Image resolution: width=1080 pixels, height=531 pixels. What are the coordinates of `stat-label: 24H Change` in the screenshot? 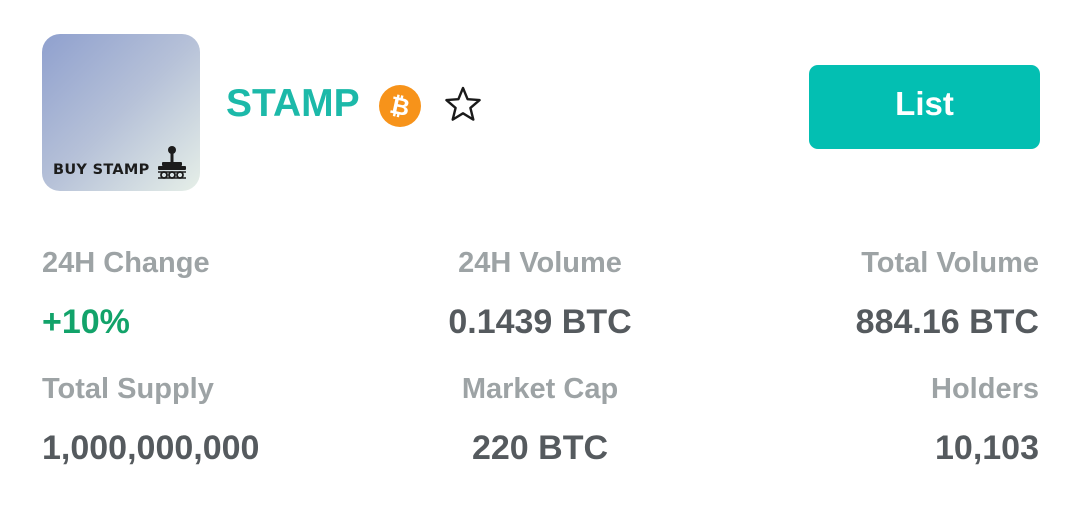 It's located at (126, 263).